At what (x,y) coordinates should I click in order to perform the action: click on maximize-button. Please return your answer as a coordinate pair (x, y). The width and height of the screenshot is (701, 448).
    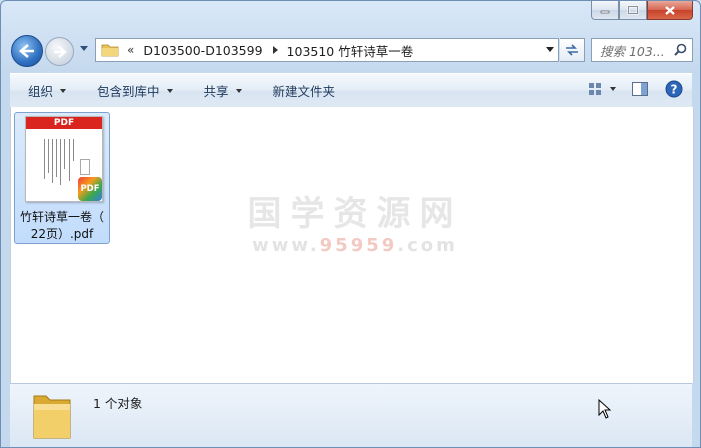
    Looking at the image, I should click on (633, 10).